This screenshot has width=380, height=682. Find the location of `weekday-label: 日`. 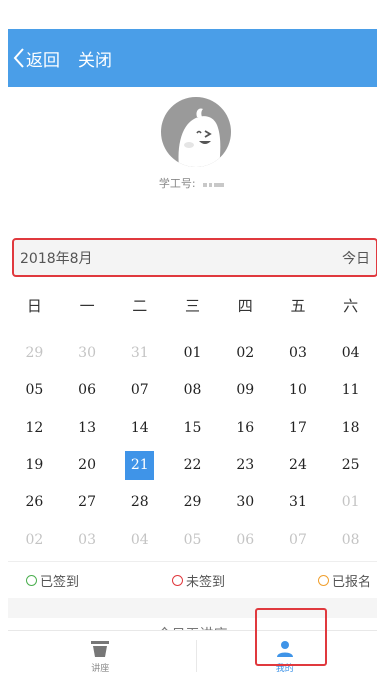

weekday-label: 日 is located at coordinates (34, 306).